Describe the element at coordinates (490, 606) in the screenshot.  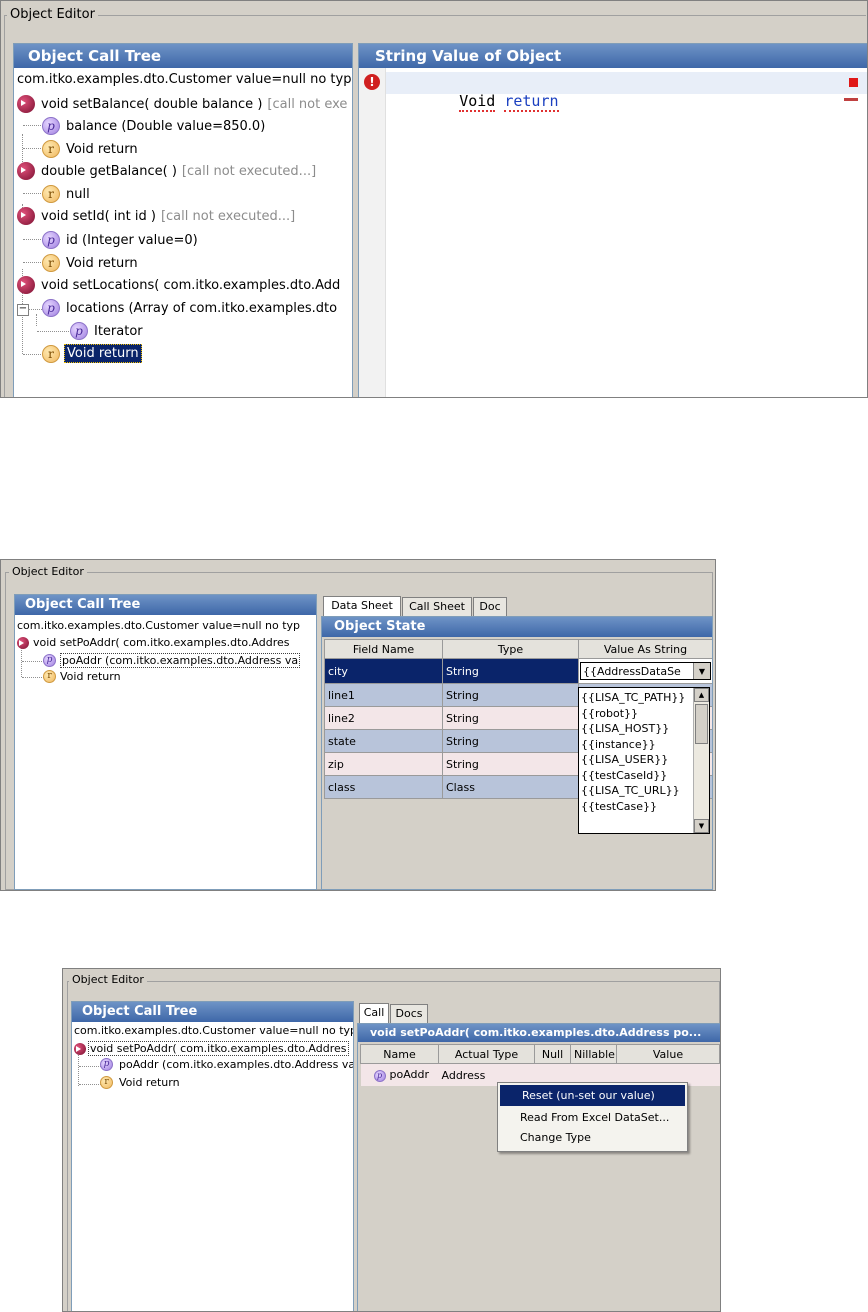
I see `tab-doc: Doc` at that location.